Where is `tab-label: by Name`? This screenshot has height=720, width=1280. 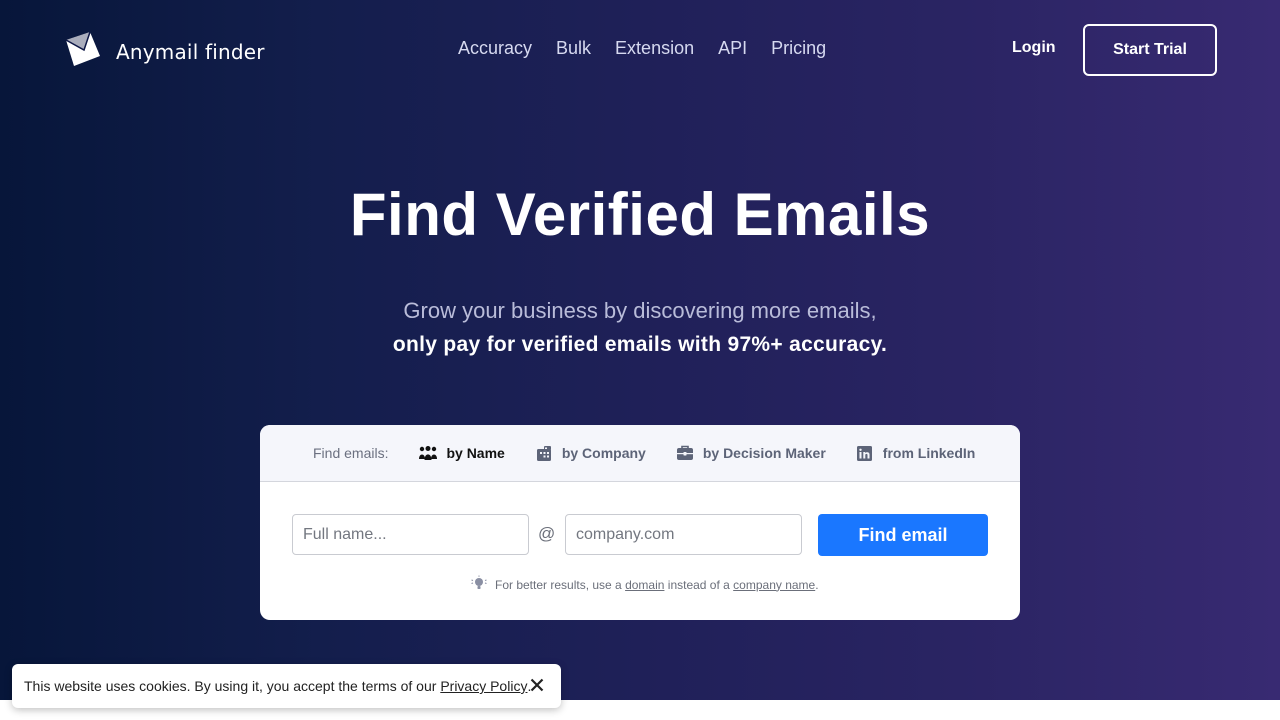
tab-label: by Name is located at coordinates (475, 453).